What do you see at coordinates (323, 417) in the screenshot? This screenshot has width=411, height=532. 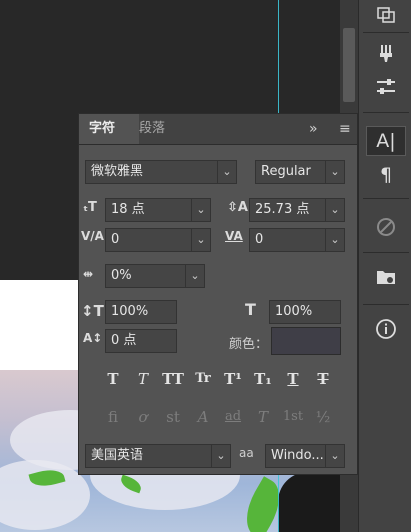 I see `fractions-button: ½` at bounding box center [323, 417].